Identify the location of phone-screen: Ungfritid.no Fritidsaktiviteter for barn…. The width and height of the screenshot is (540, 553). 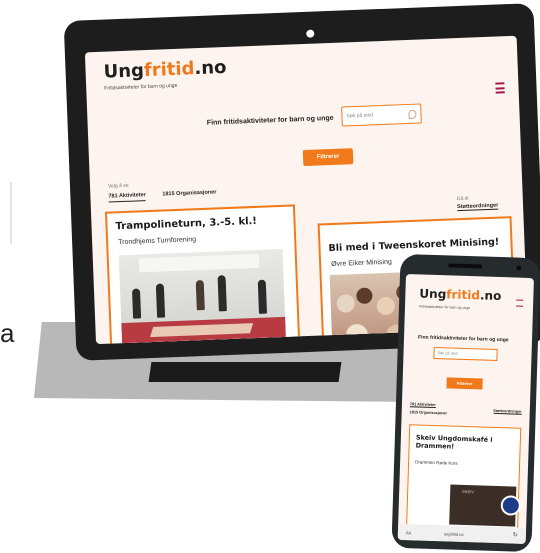
(465, 409).